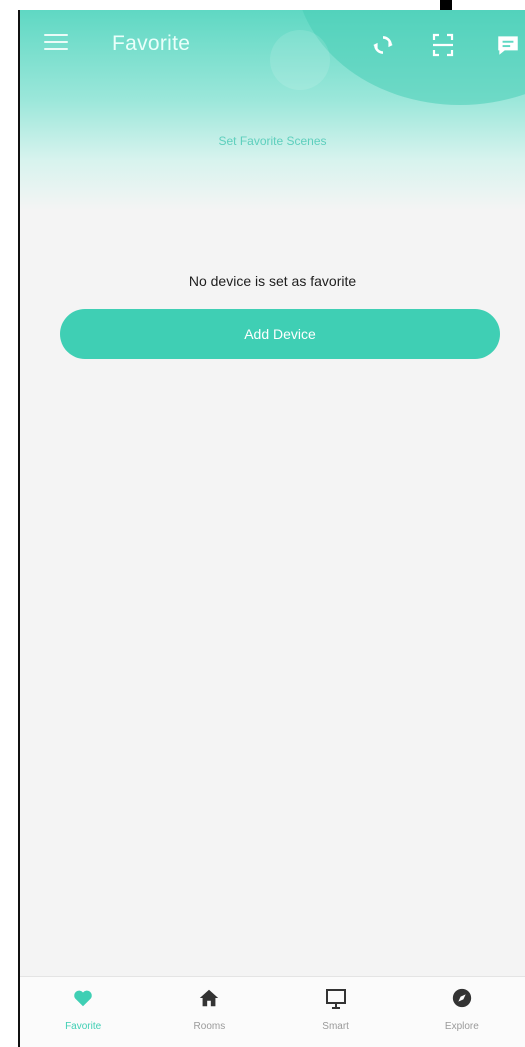  Describe the element at coordinates (209, 1026) in the screenshot. I see `nav-label-rooms: Rooms` at that location.